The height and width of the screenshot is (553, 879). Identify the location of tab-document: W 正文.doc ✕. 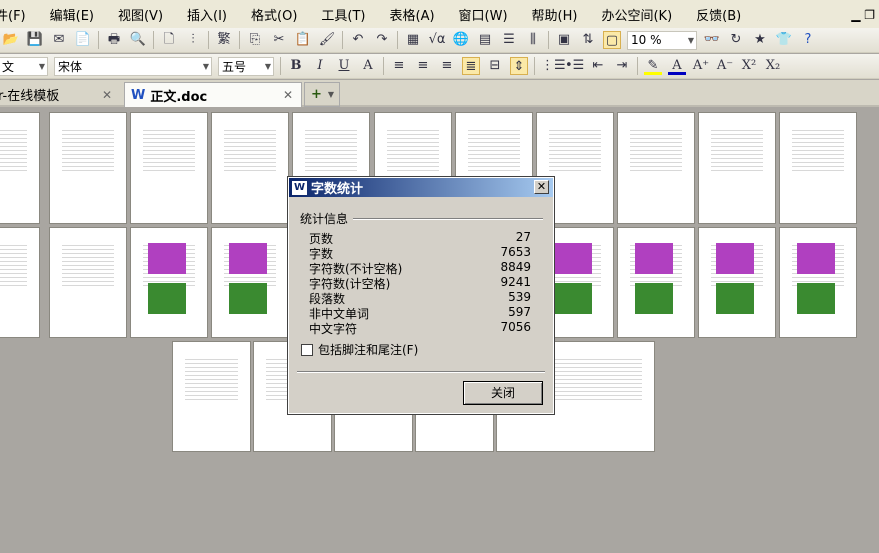
(213, 94).